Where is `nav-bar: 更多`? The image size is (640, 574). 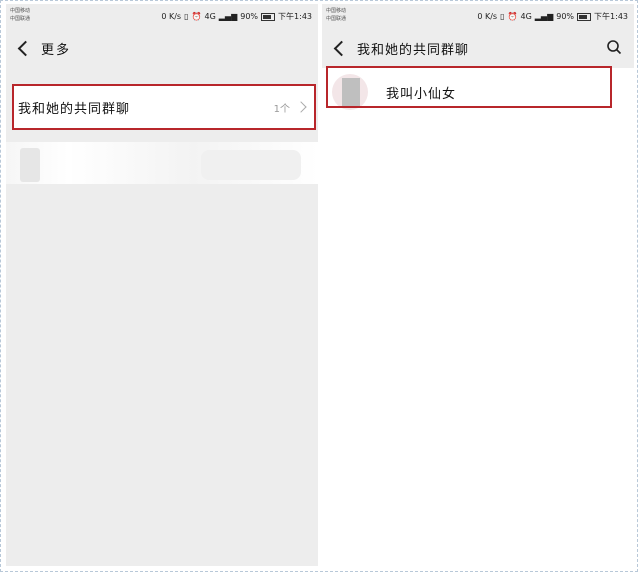
nav-bar: 更多 is located at coordinates (162, 48).